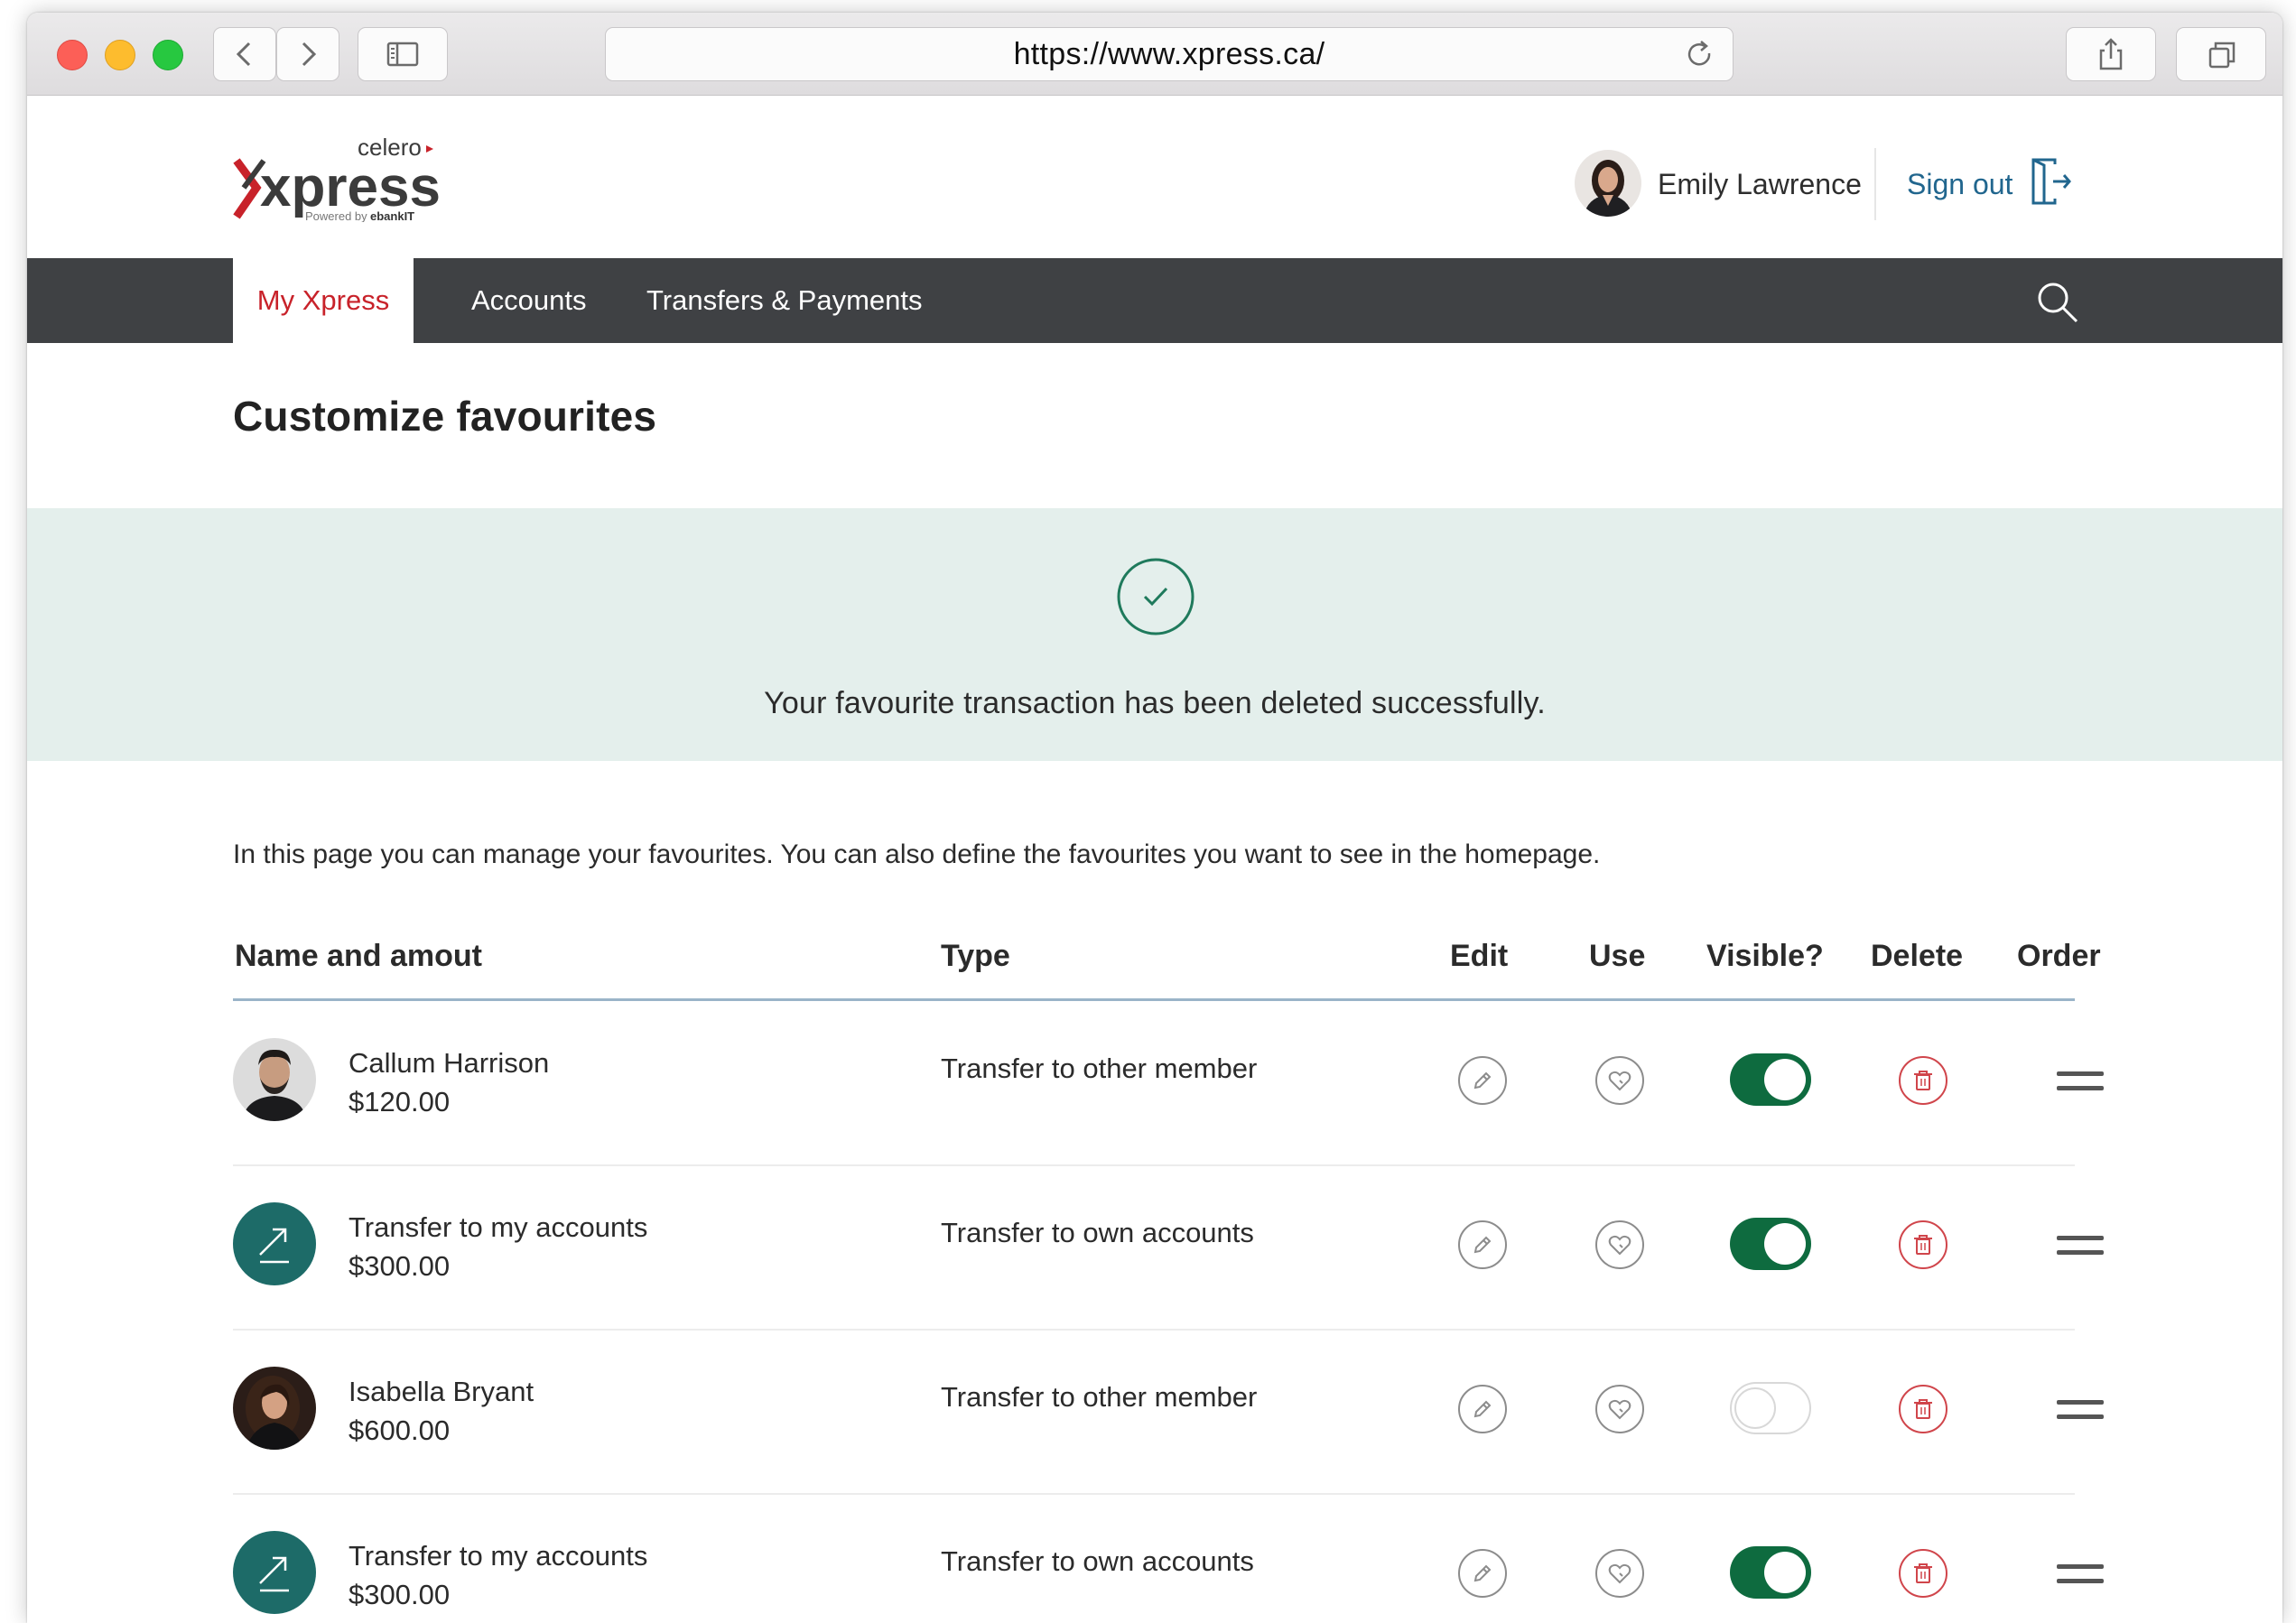 This screenshot has height=1623, width=2296. I want to click on logo-tagline-brand: ebankIT, so click(392, 215).